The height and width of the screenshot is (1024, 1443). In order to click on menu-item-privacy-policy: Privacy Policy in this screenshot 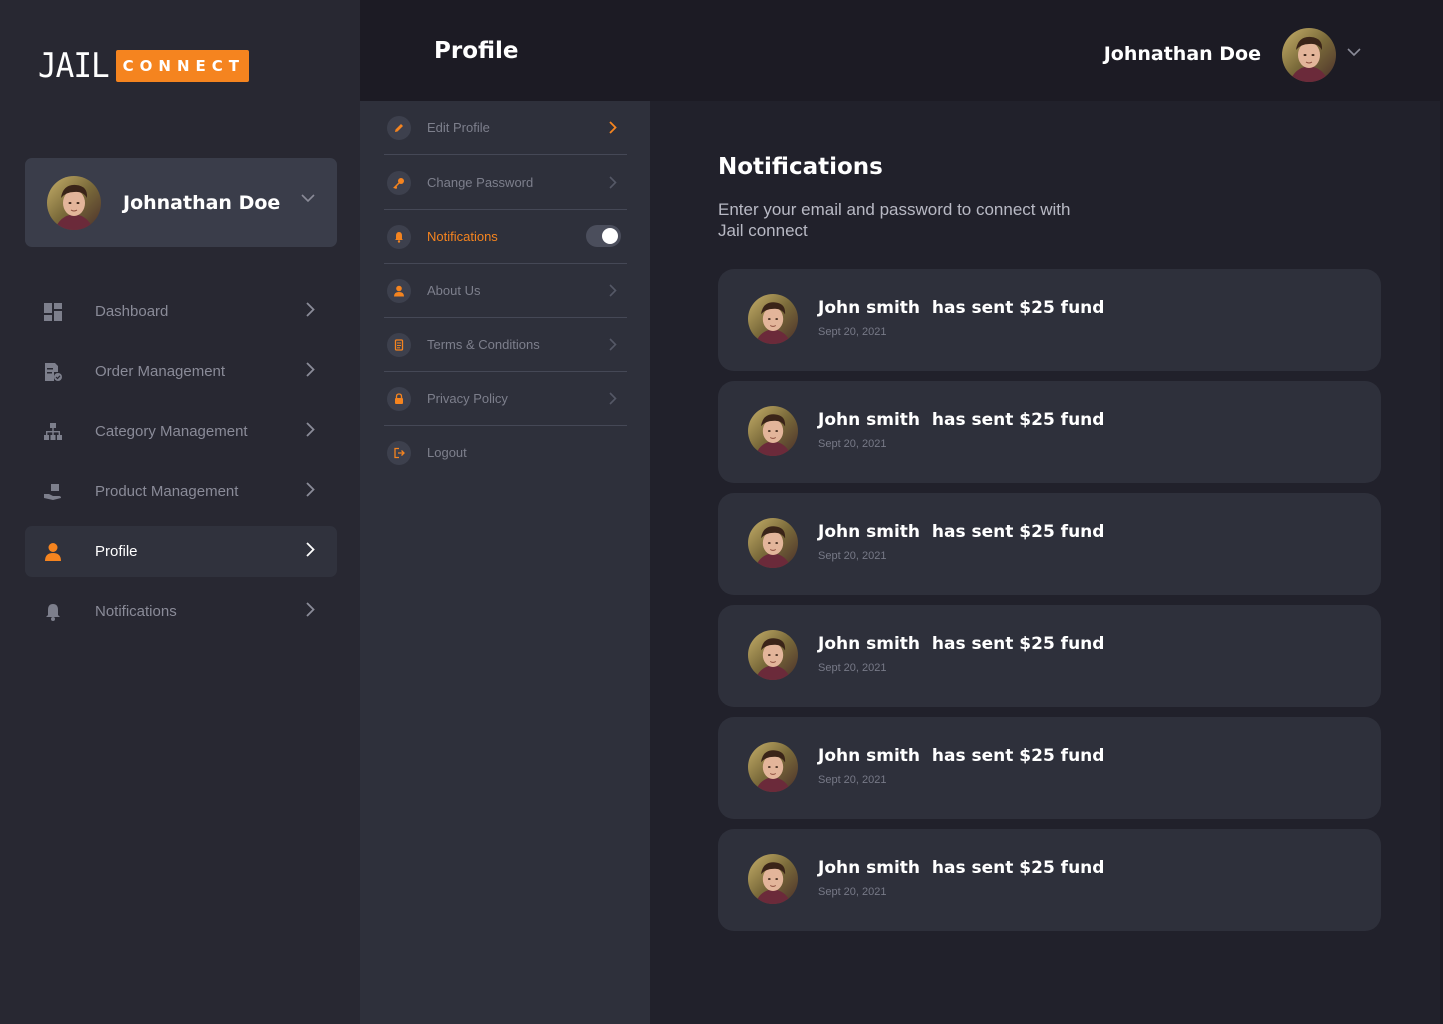, I will do `click(505, 399)`.